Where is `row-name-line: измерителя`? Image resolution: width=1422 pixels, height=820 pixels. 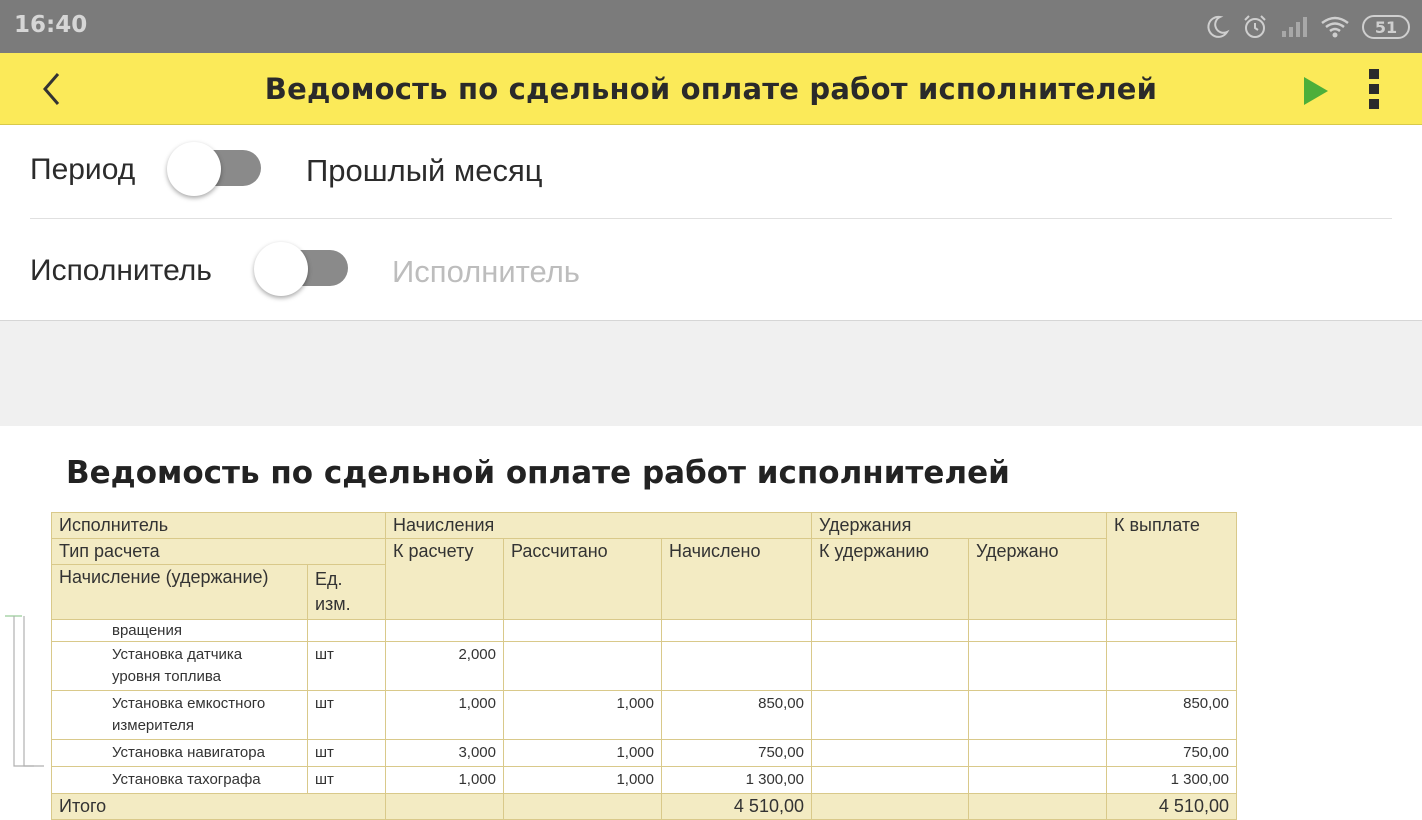
row-name-line: измерителя is located at coordinates (153, 725).